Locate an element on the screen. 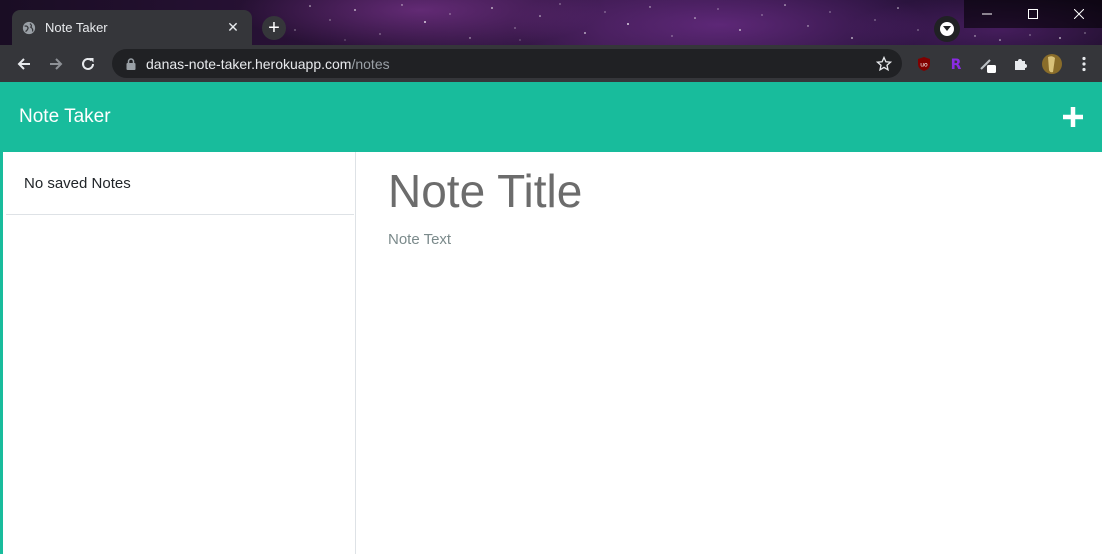  tab-close-icon: ✕ is located at coordinates (233, 27).